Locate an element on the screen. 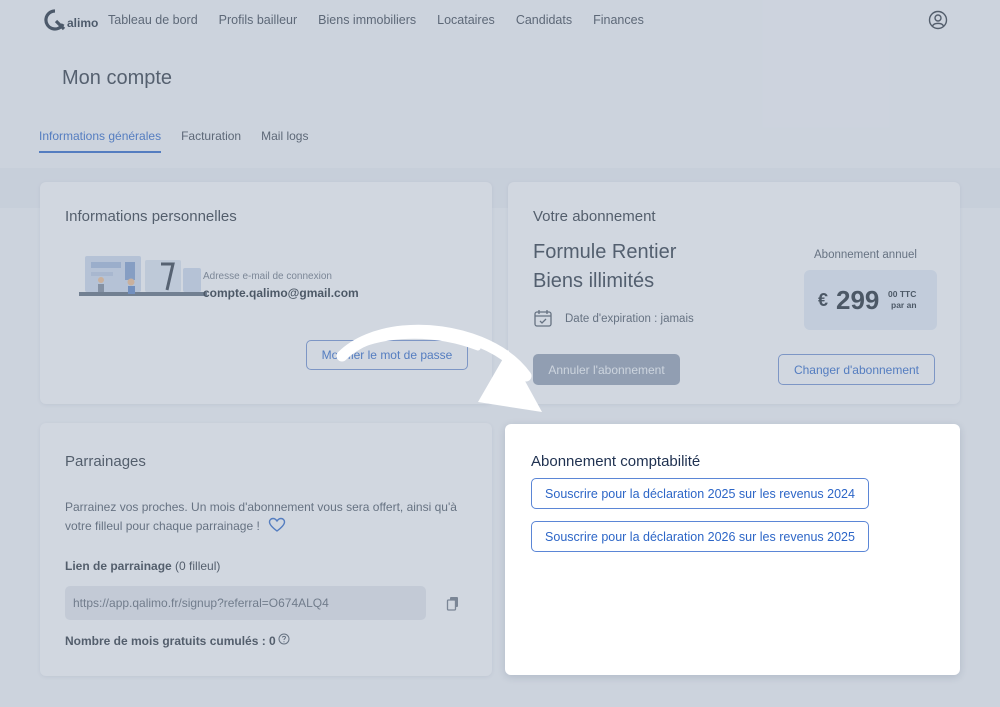  accounting-title: Abonnement comptabilité is located at coordinates (616, 461).